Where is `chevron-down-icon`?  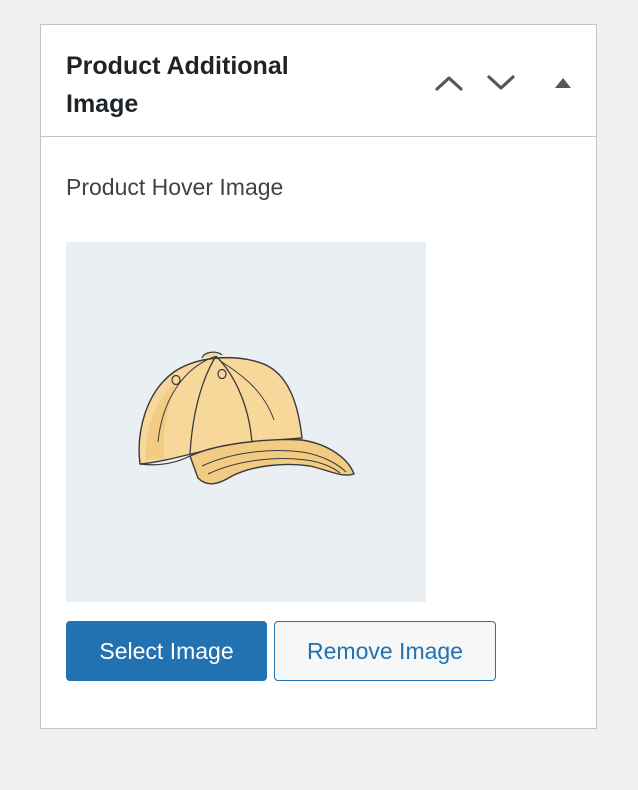 chevron-down-icon is located at coordinates (501, 82).